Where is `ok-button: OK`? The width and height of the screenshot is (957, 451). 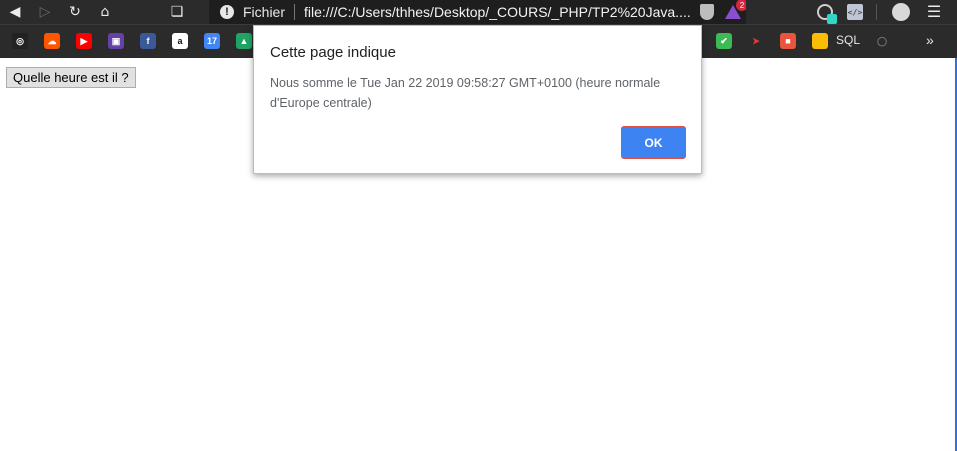
ok-button: OK is located at coordinates (653, 142).